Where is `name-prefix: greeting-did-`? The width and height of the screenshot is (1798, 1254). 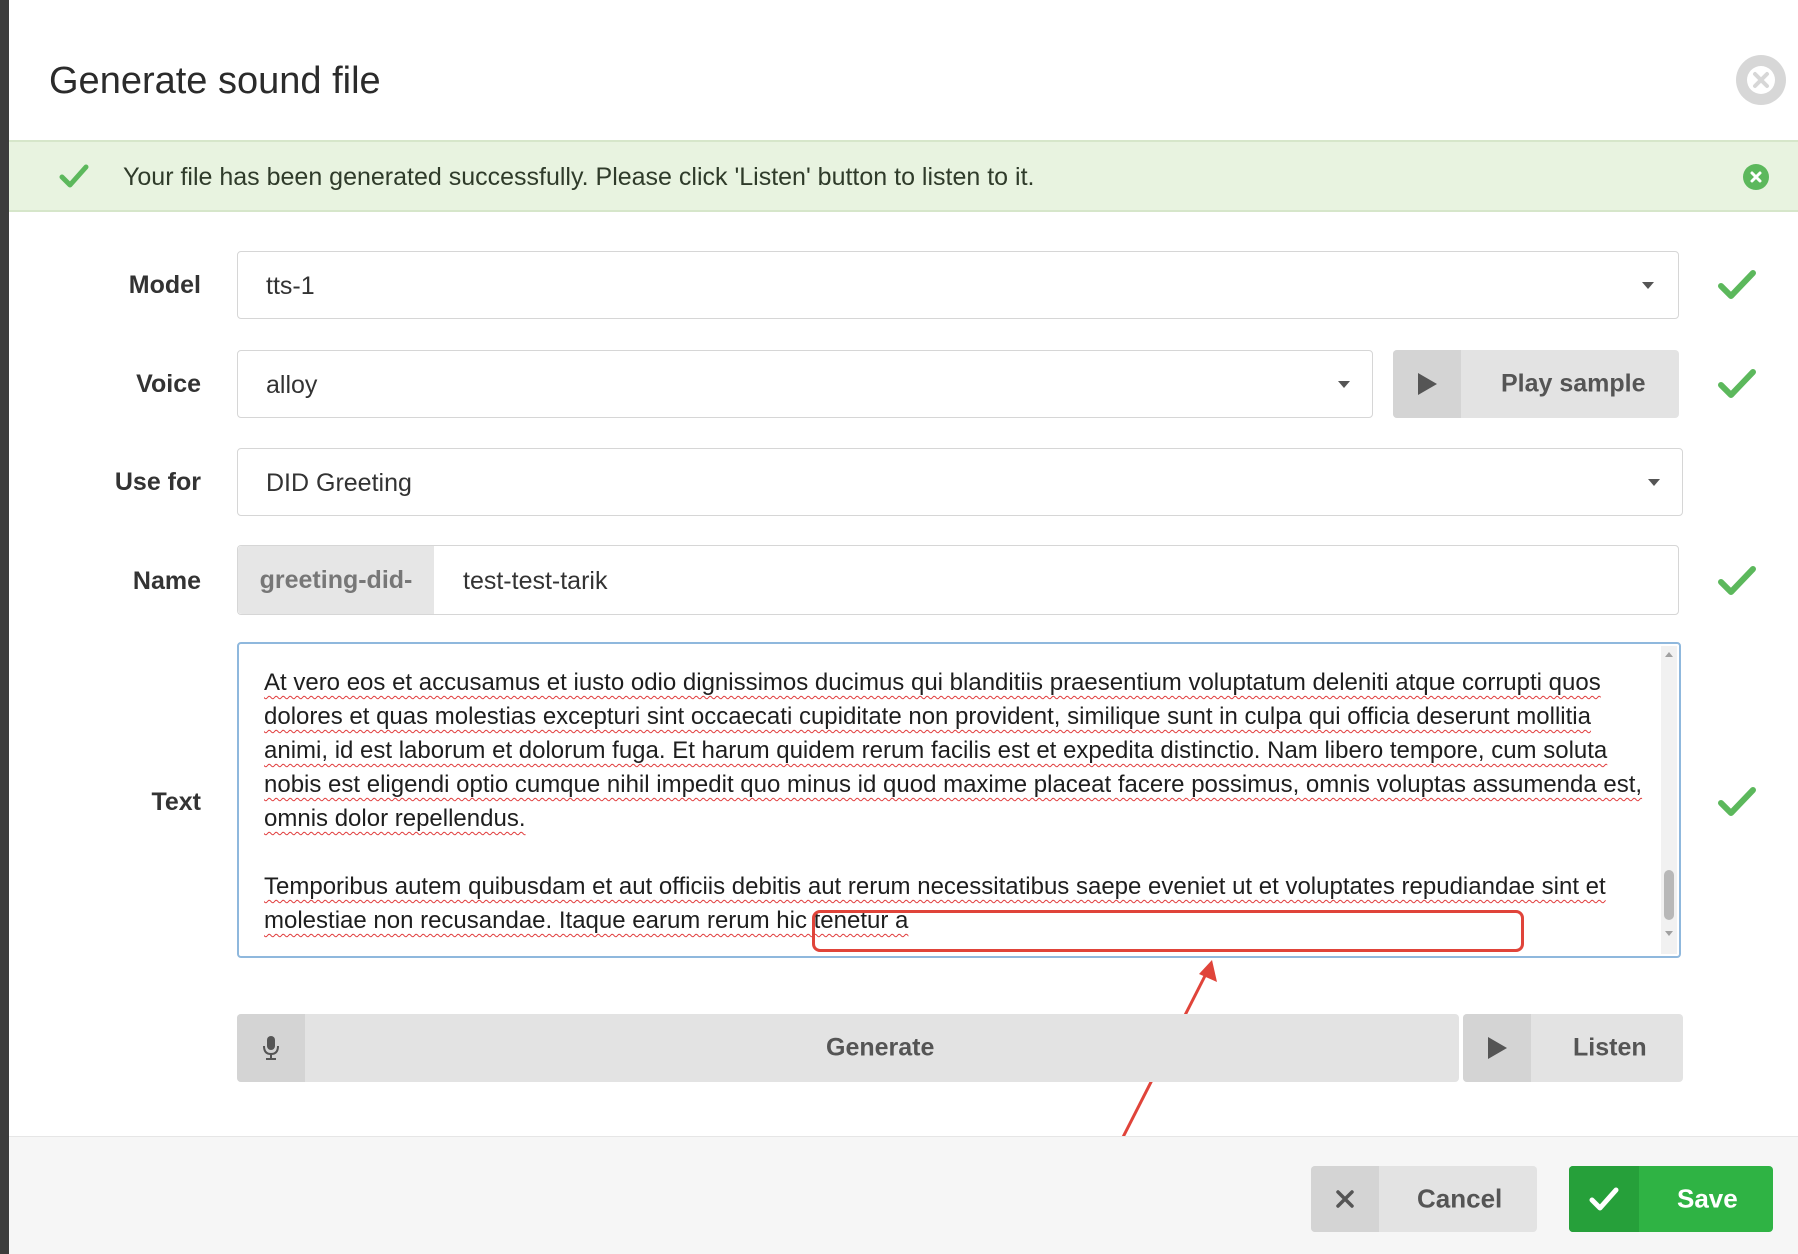 name-prefix: greeting-did- is located at coordinates (336, 580).